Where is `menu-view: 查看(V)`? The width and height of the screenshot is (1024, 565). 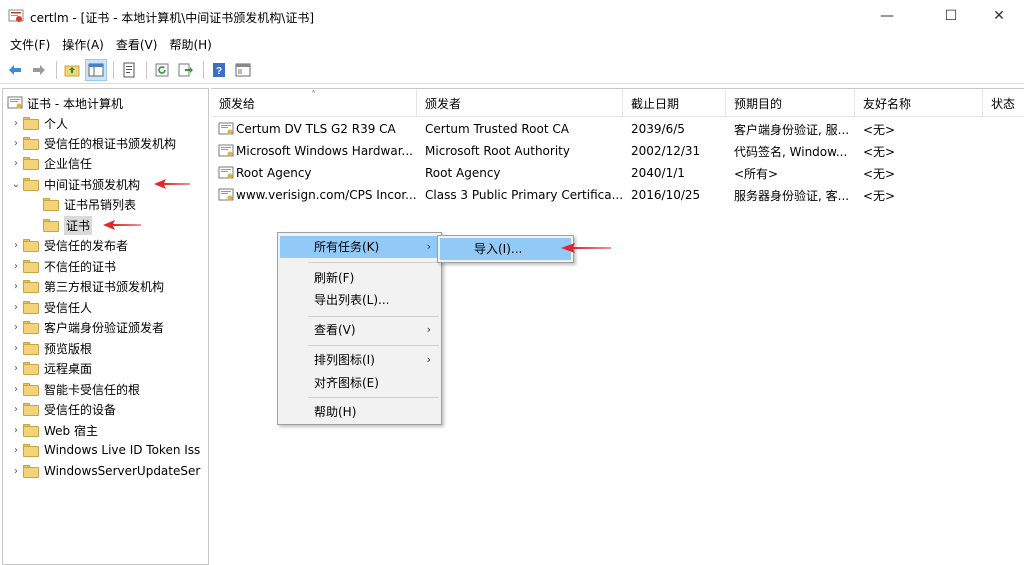
menu-view: 查看(V) is located at coordinates (137, 45).